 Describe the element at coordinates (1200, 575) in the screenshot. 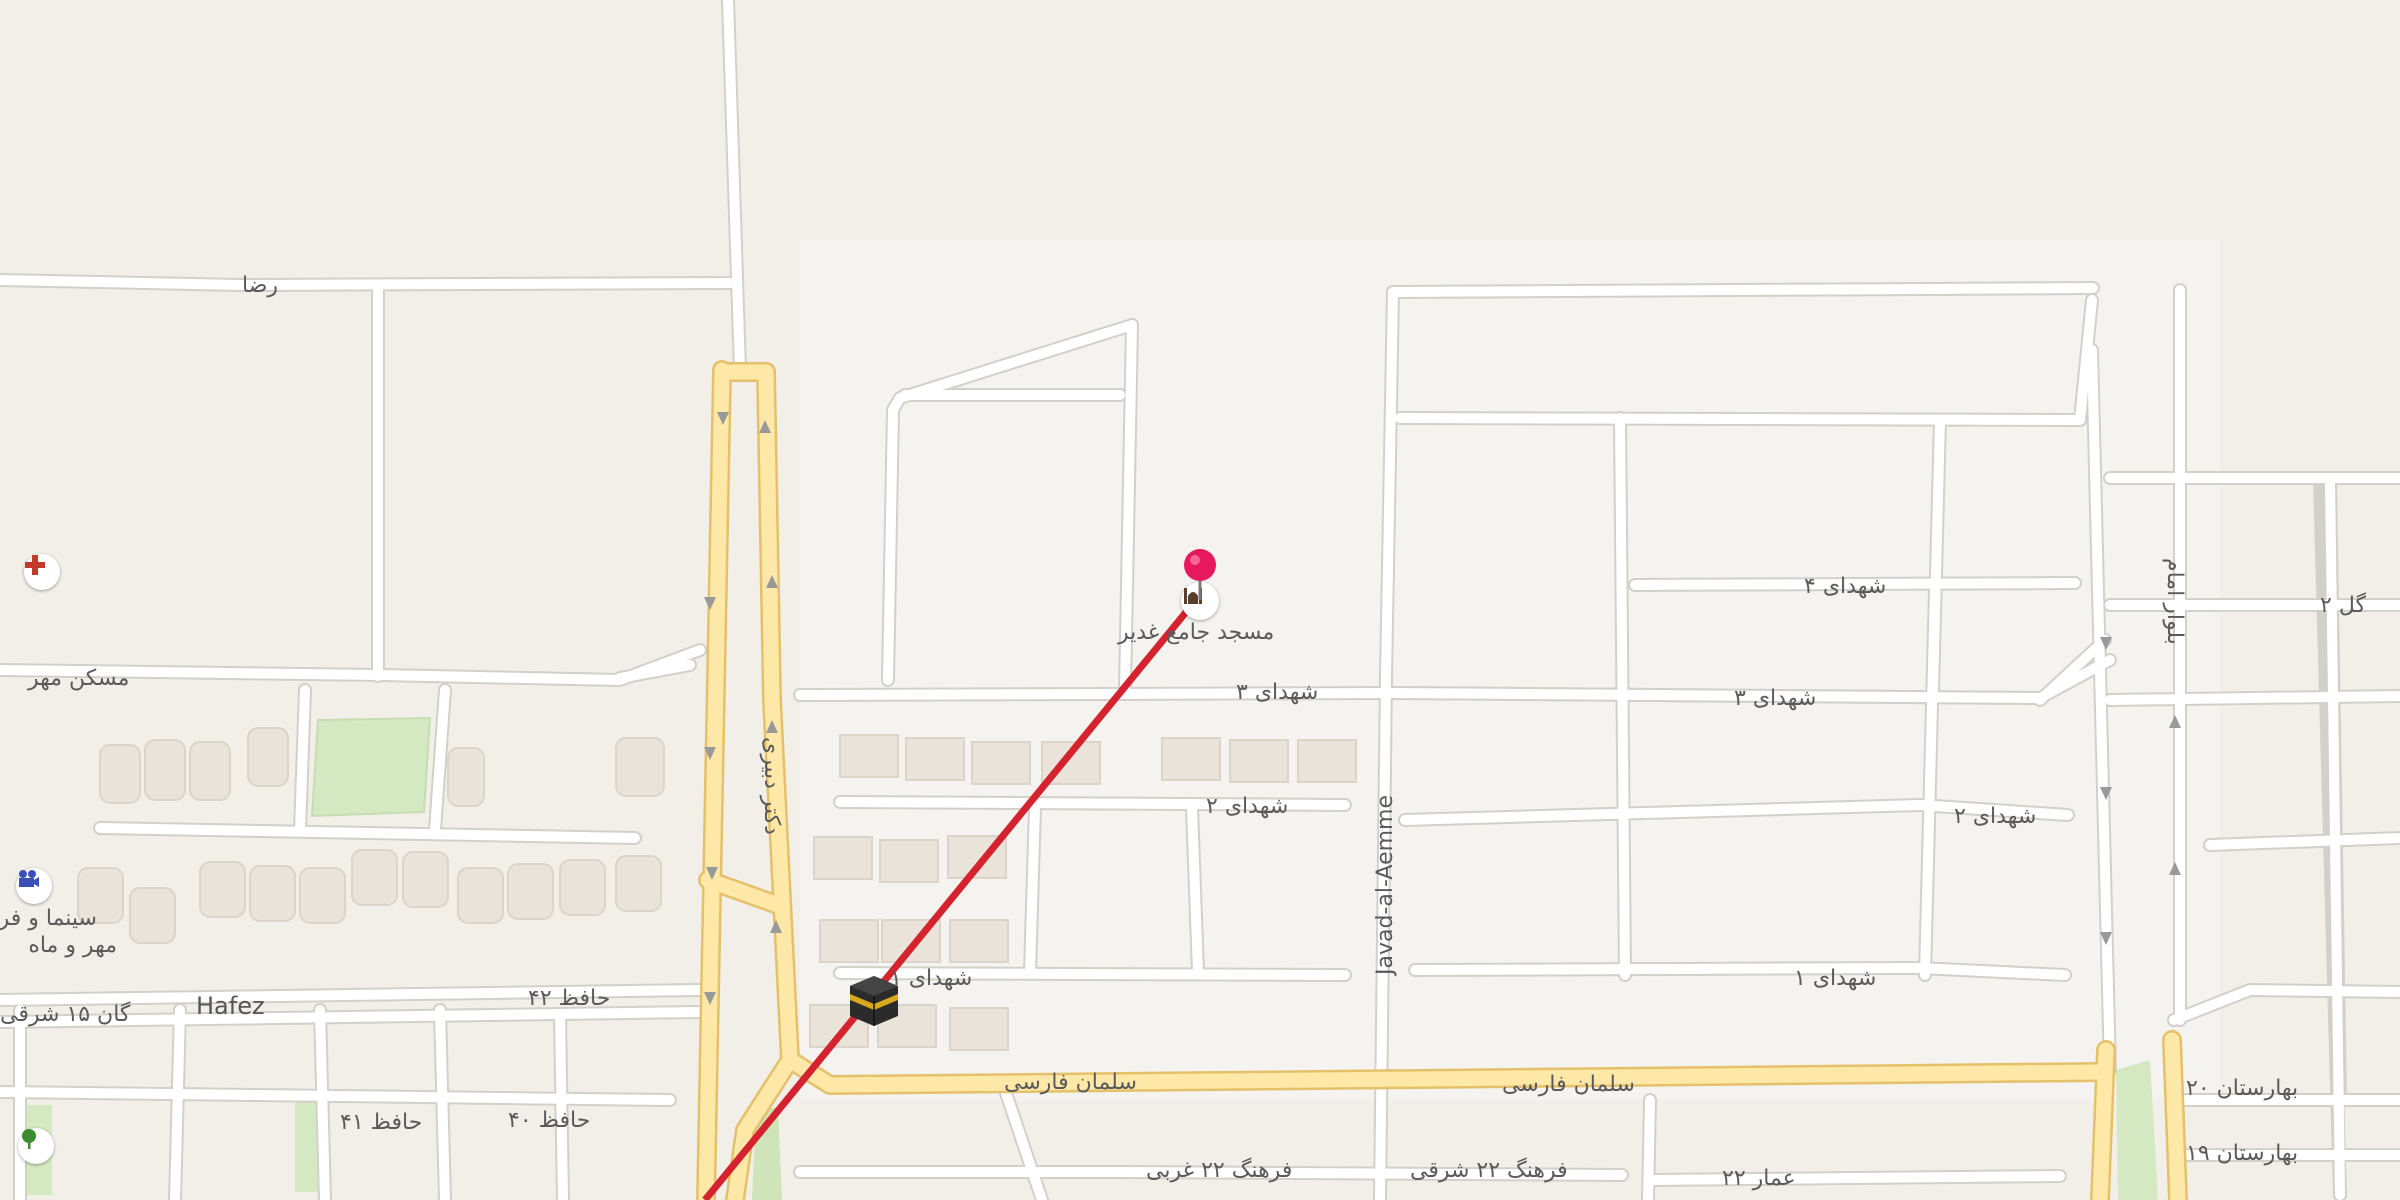

I see `location-pin-icon` at that location.